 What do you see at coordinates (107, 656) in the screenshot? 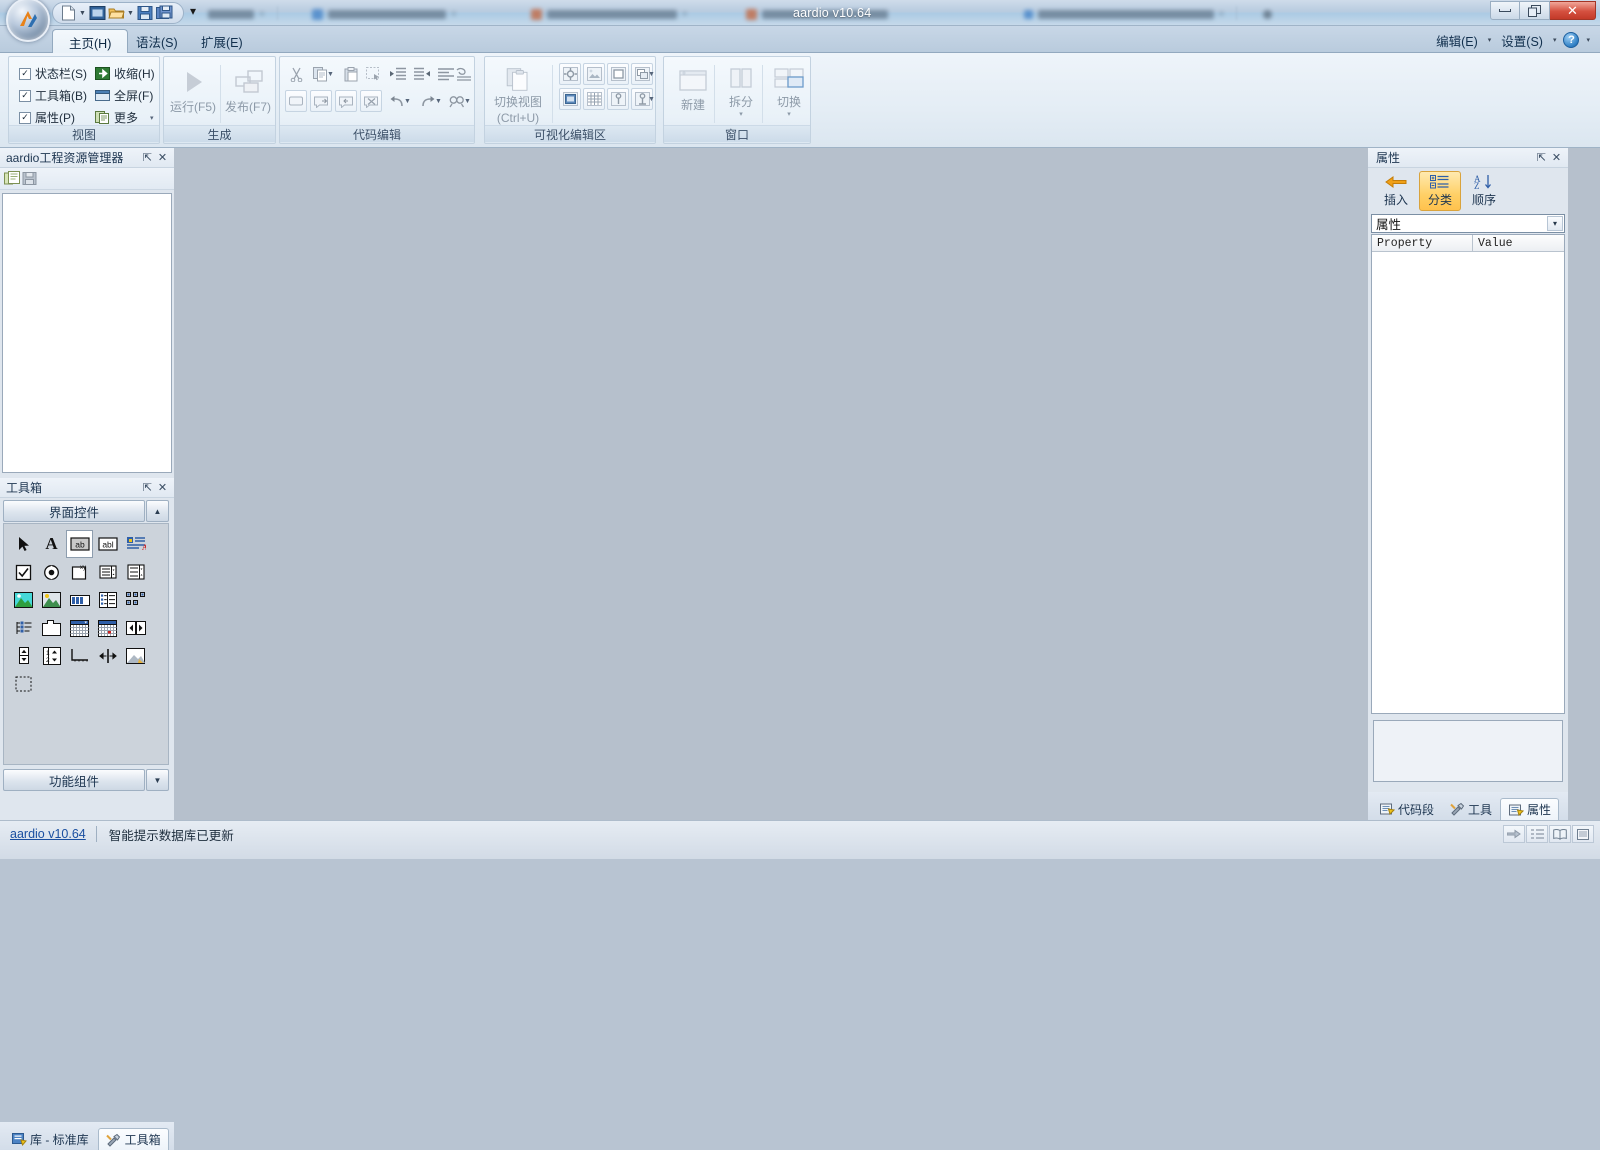
I see `splitter-tool` at bounding box center [107, 656].